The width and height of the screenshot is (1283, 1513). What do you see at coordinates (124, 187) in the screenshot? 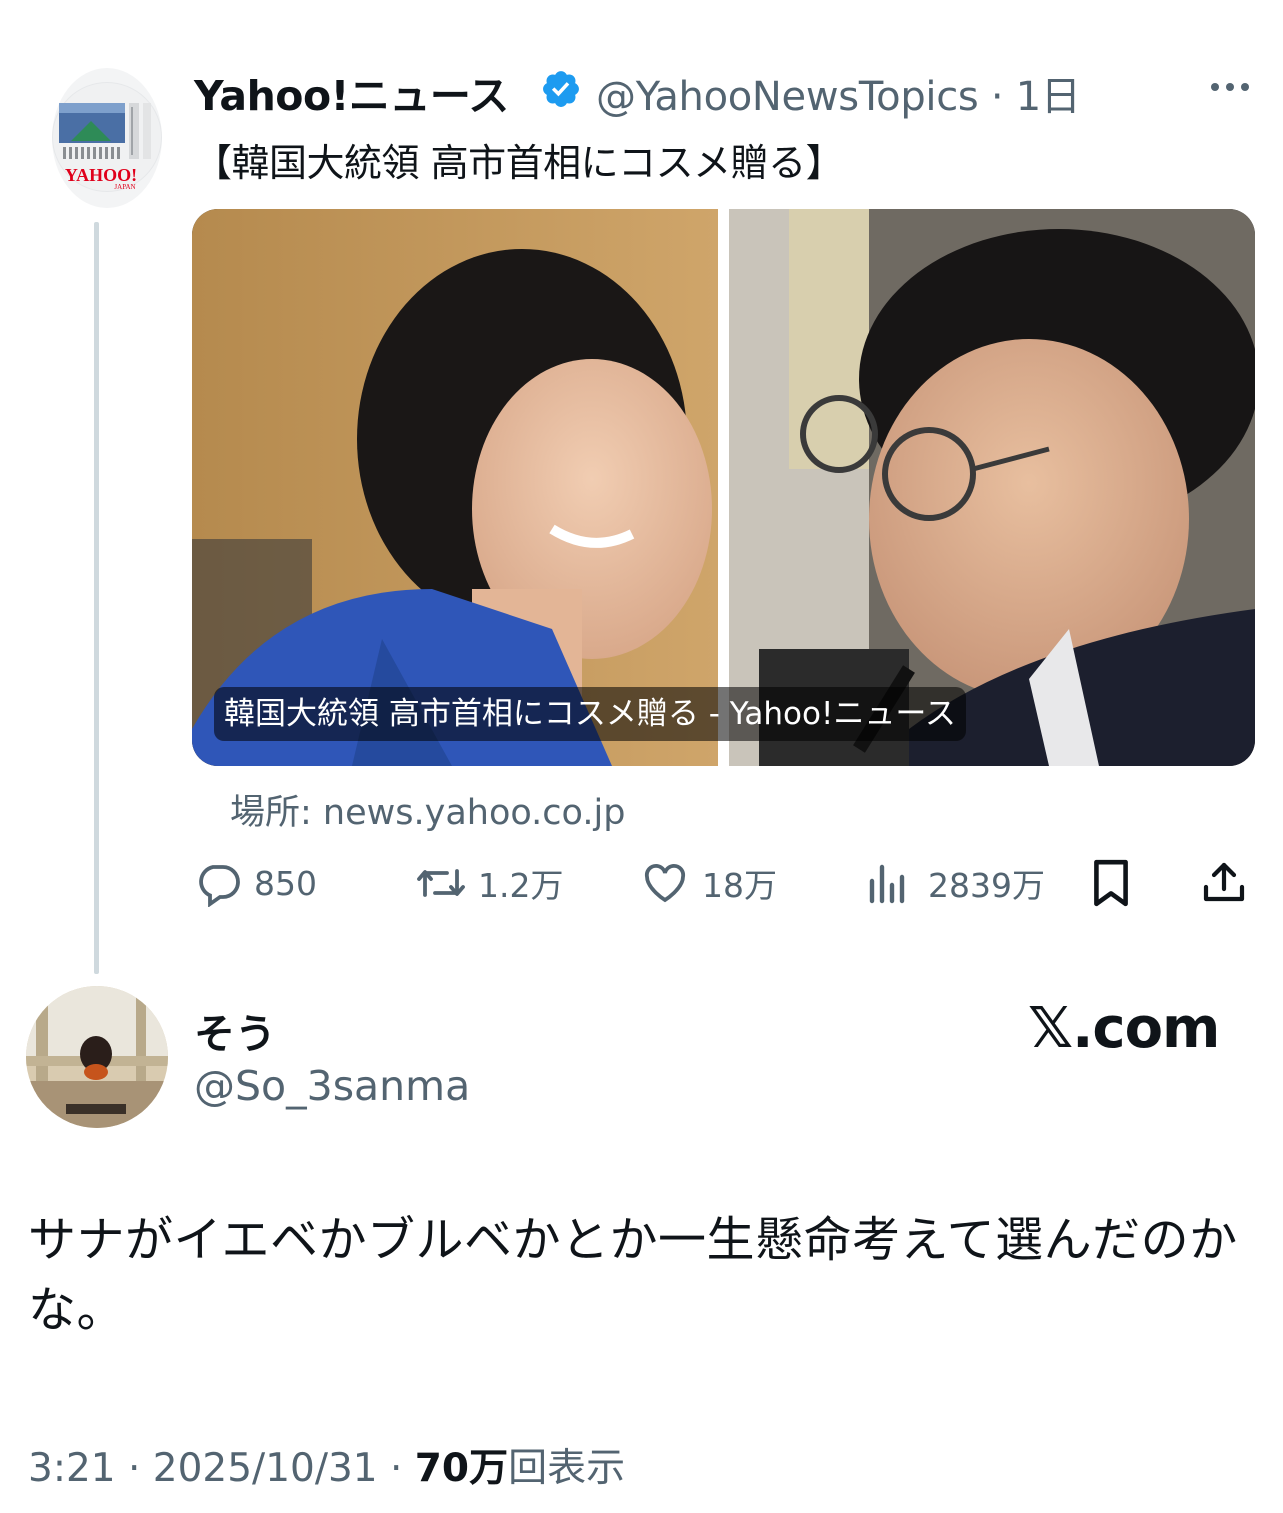
I see `yahoo-logo-subtext: JAPAN` at bounding box center [124, 187].